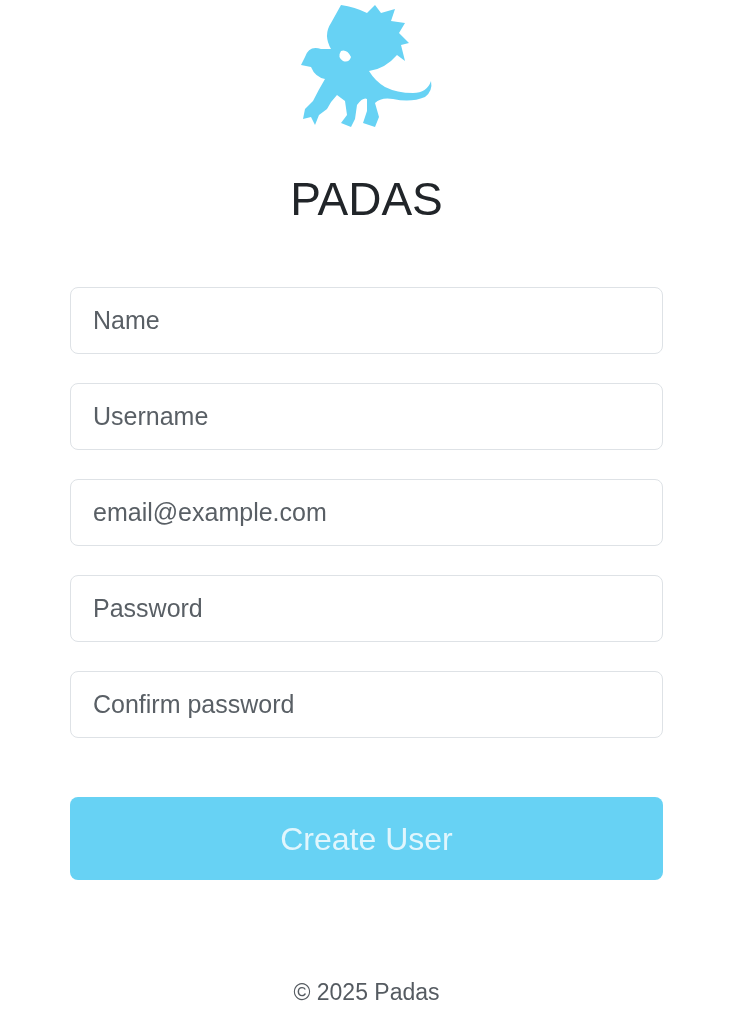 The height and width of the screenshot is (1033, 733). What do you see at coordinates (366, 320) in the screenshot?
I see `input-field: Name` at bounding box center [366, 320].